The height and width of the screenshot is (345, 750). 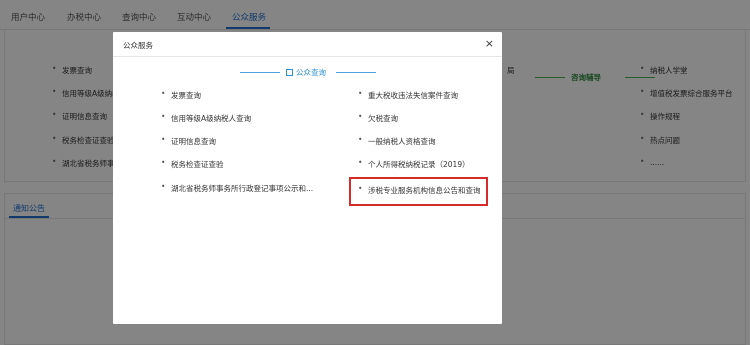 I want to click on close-icon: ×, so click(x=489, y=43).